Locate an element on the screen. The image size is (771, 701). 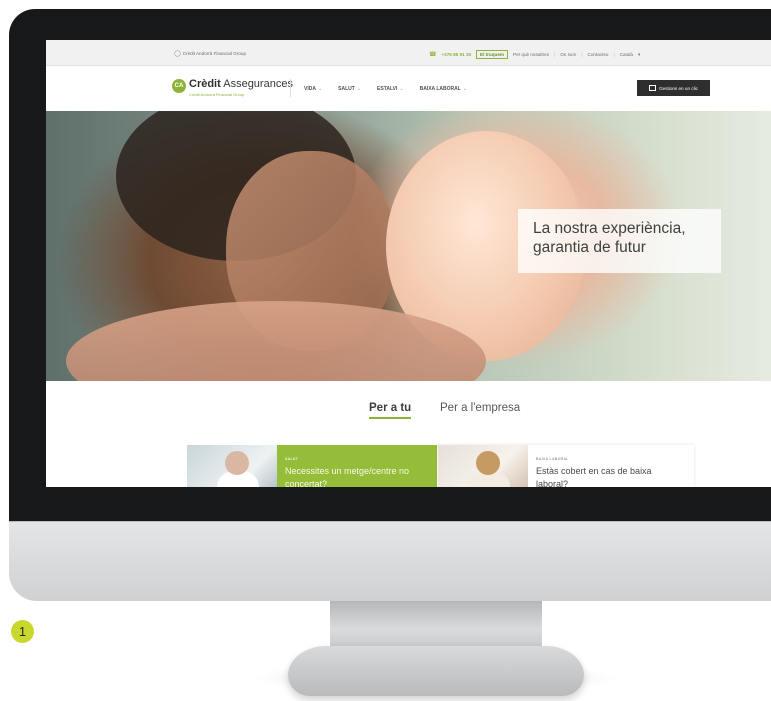
chevron-down-icon: ▾ is located at coordinates (639, 54).